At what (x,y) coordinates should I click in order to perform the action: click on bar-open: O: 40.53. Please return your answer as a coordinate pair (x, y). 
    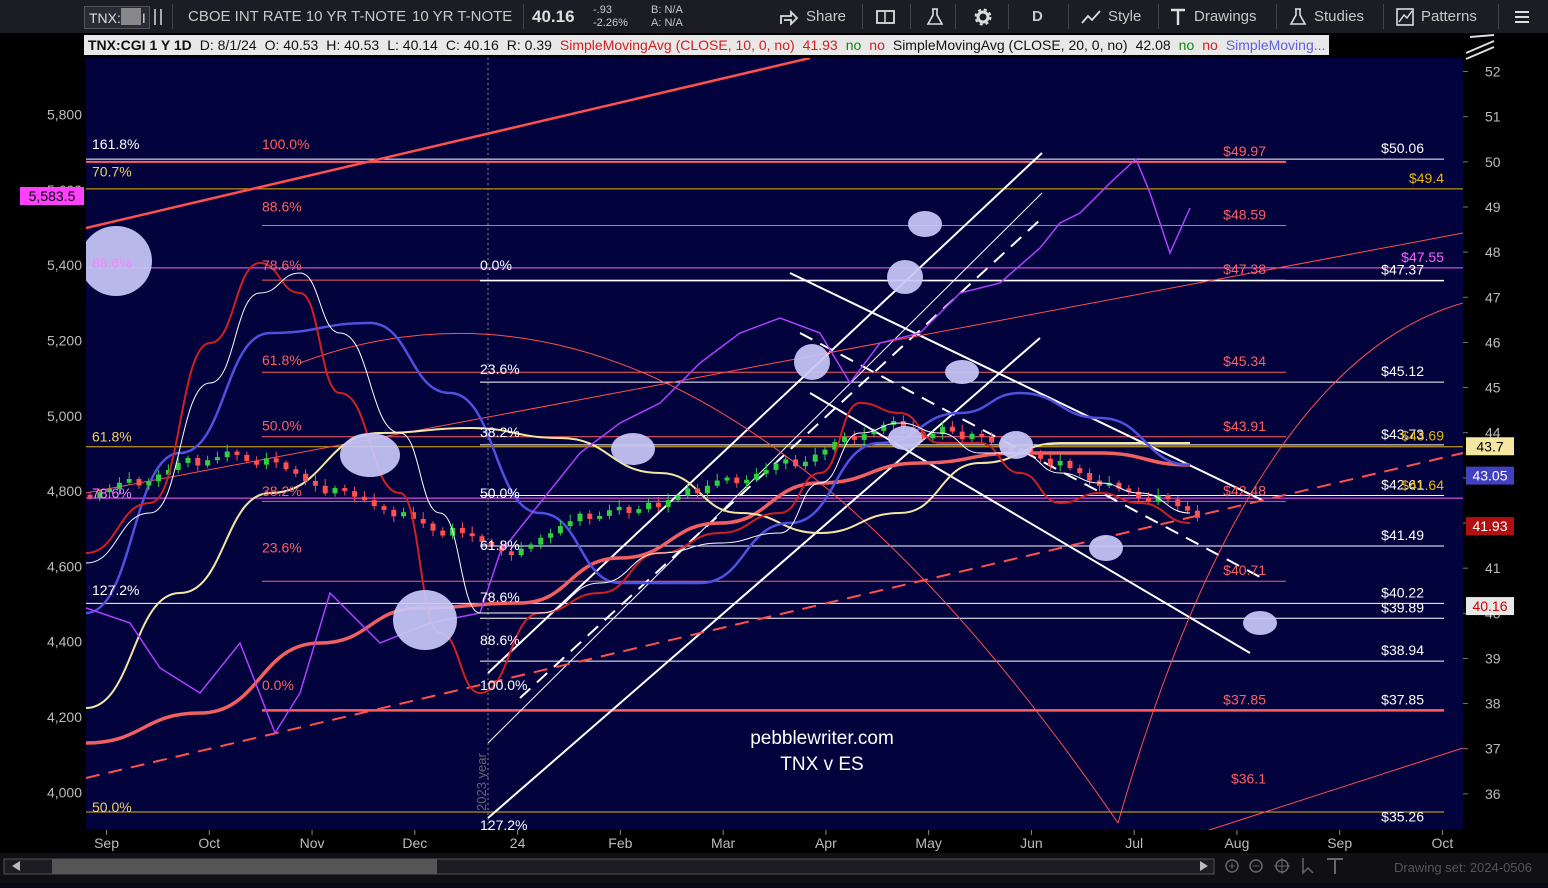
    Looking at the image, I should click on (291, 45).